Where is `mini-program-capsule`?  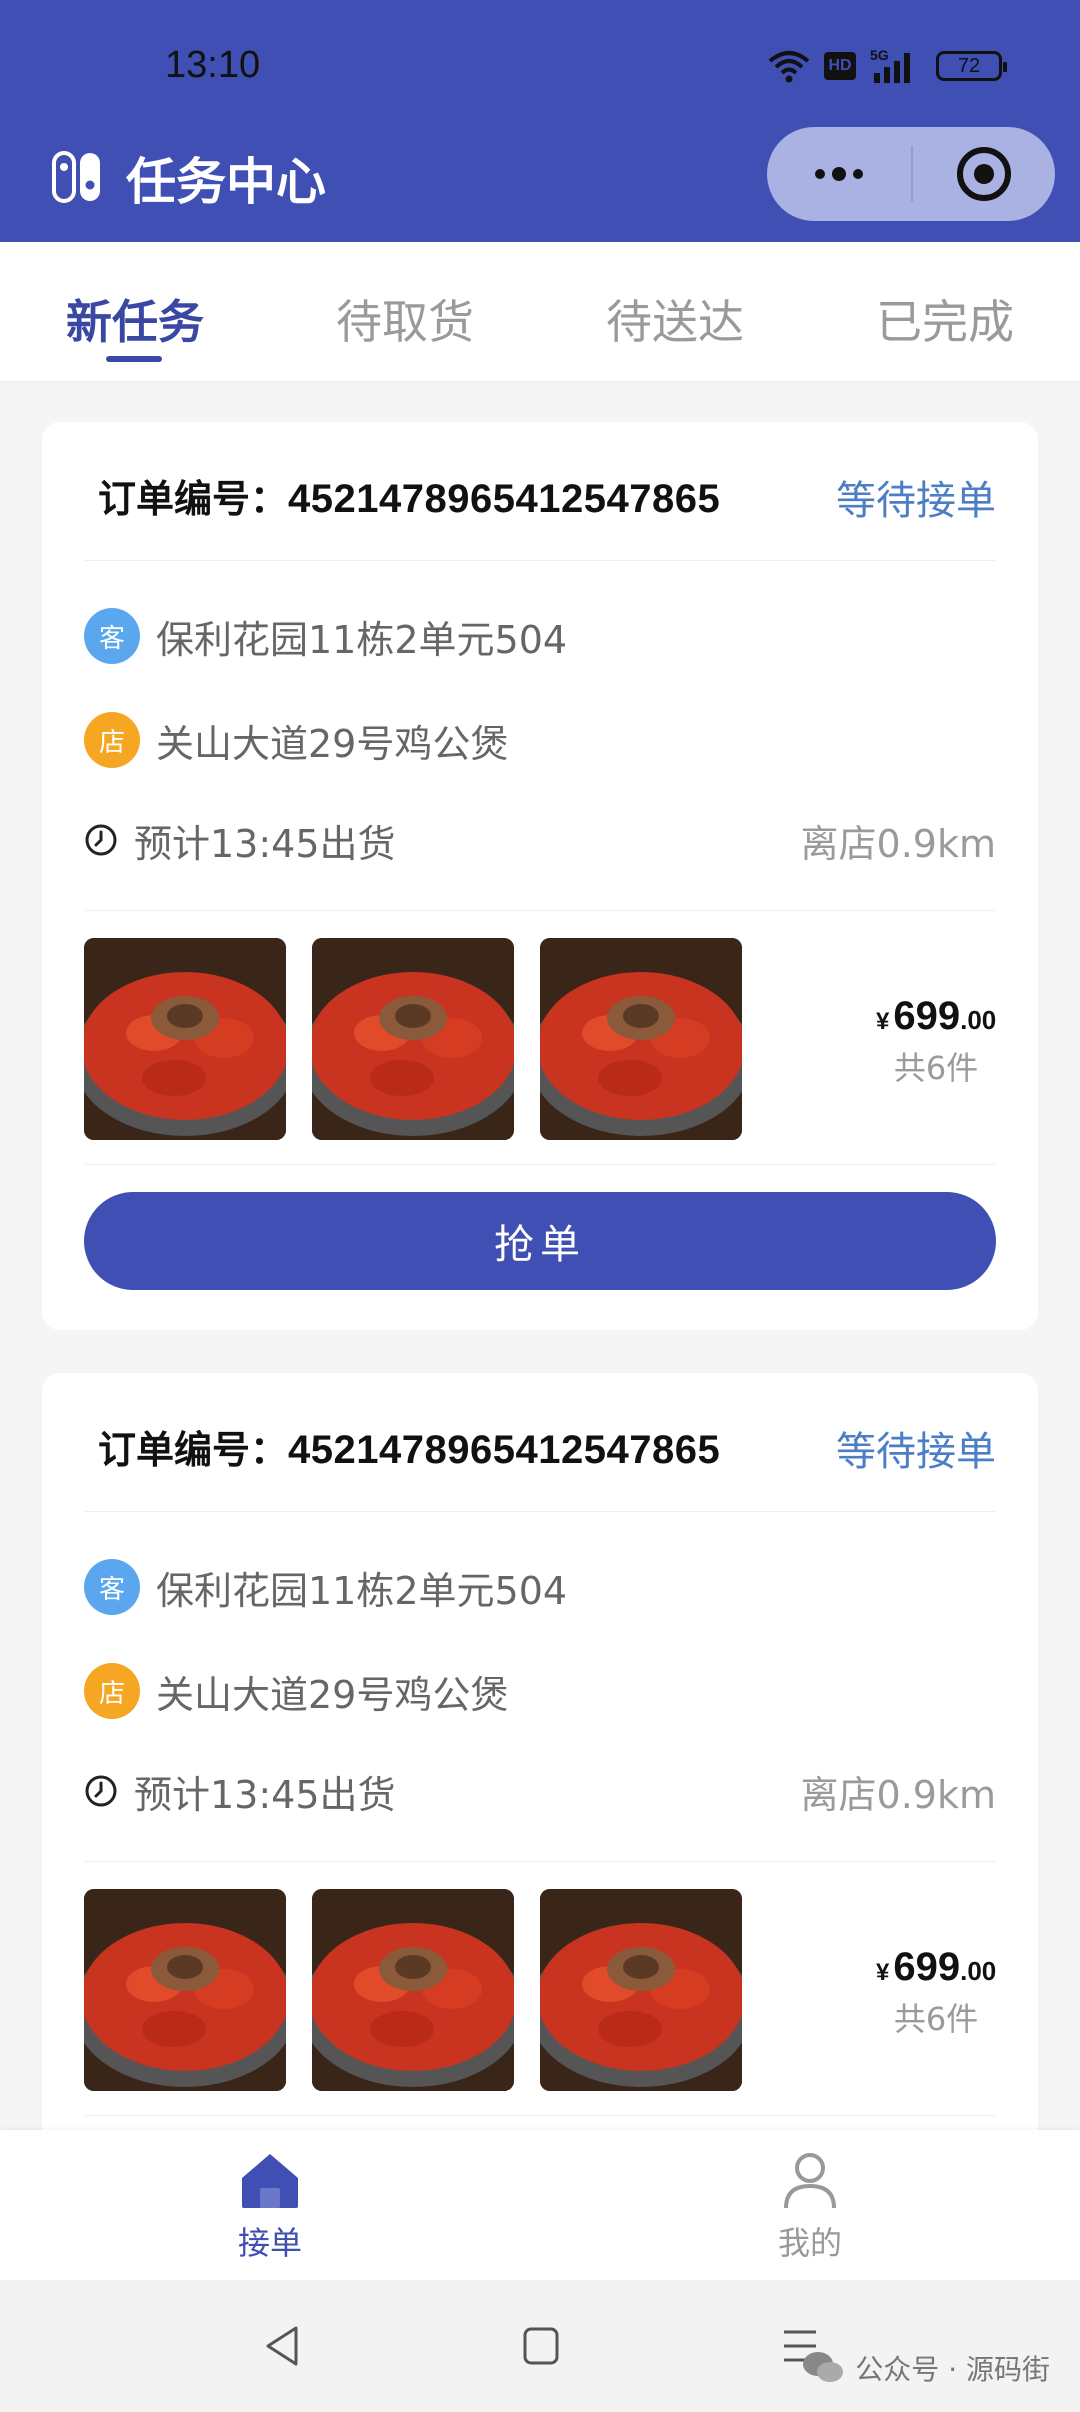 mini-program-capsule is located at coordinates (911, 174).